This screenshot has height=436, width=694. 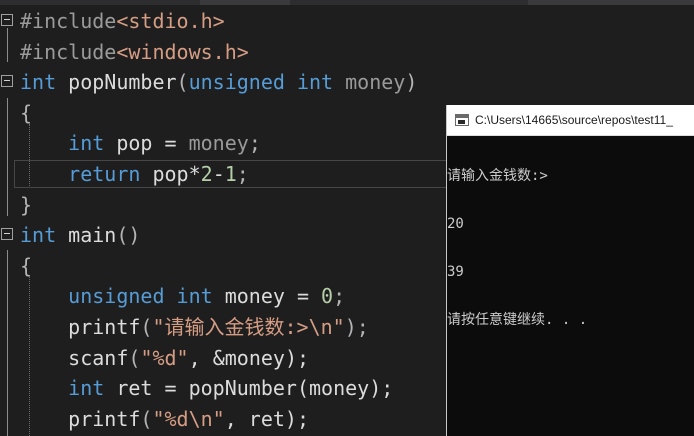 What do you see at coordinates (347, 52) in the screenshot?
I see `code-line: #include<windows.h>` at bounding box center [347, 52].